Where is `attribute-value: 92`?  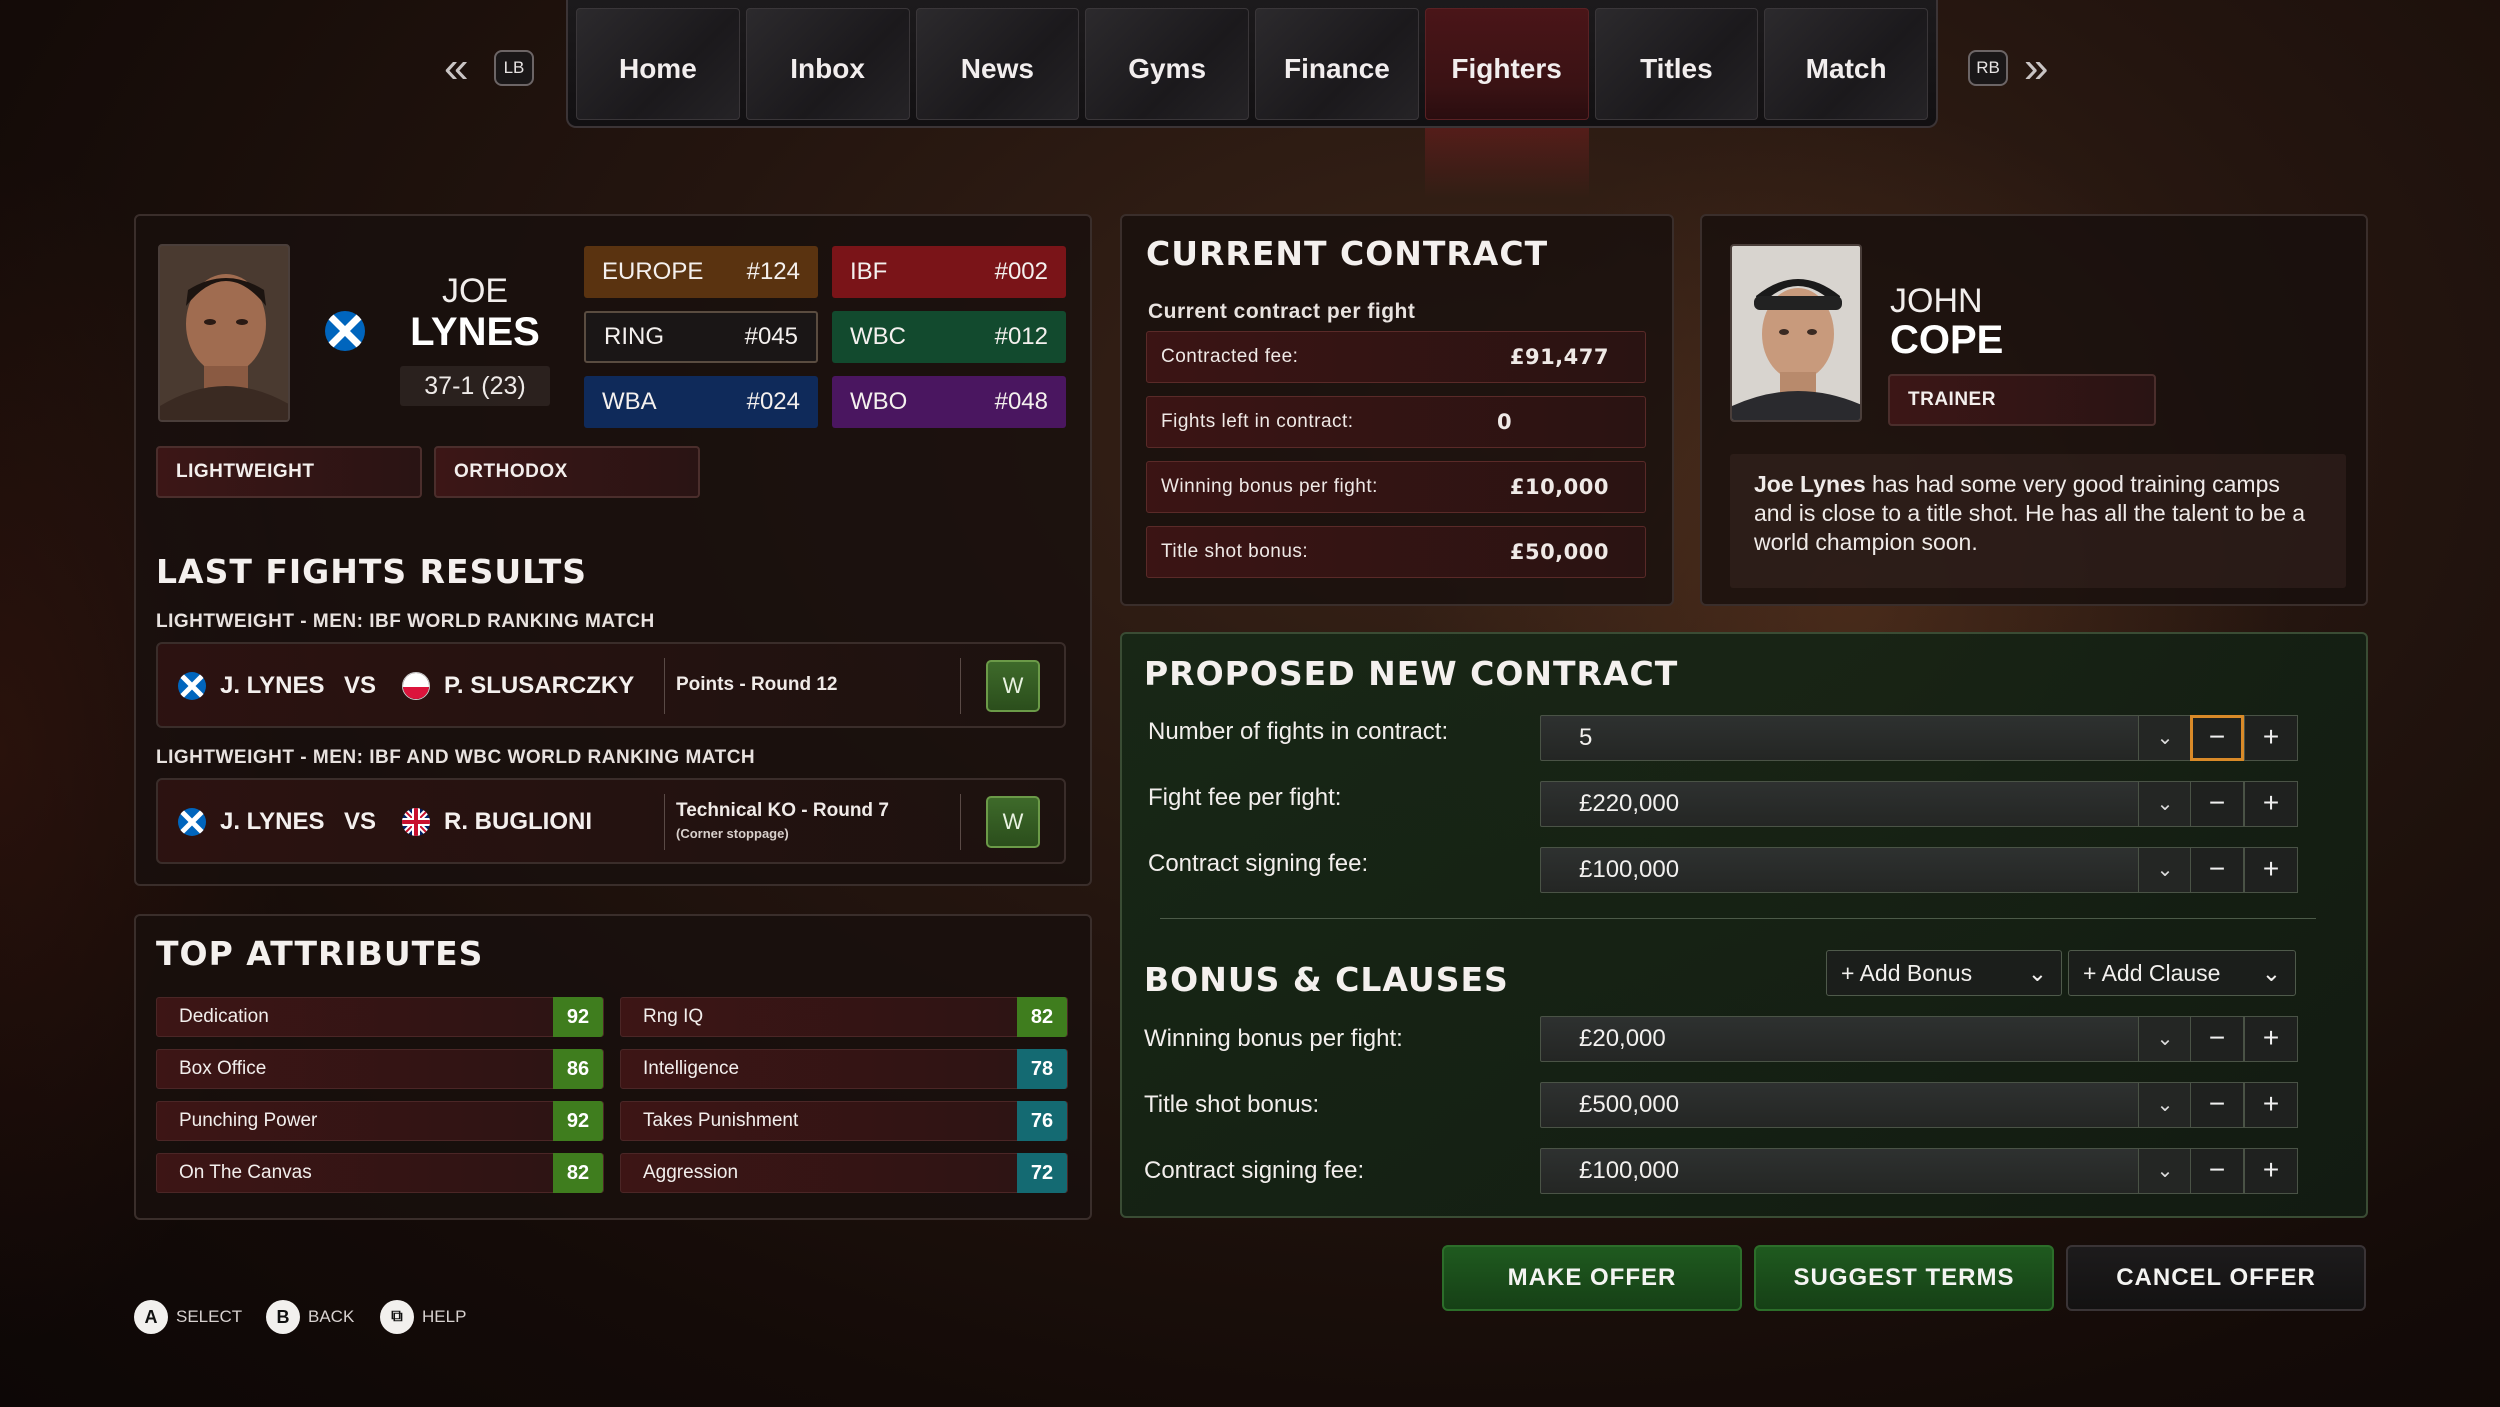
attribute-value: 92 is located at coordinates (578, 1121).